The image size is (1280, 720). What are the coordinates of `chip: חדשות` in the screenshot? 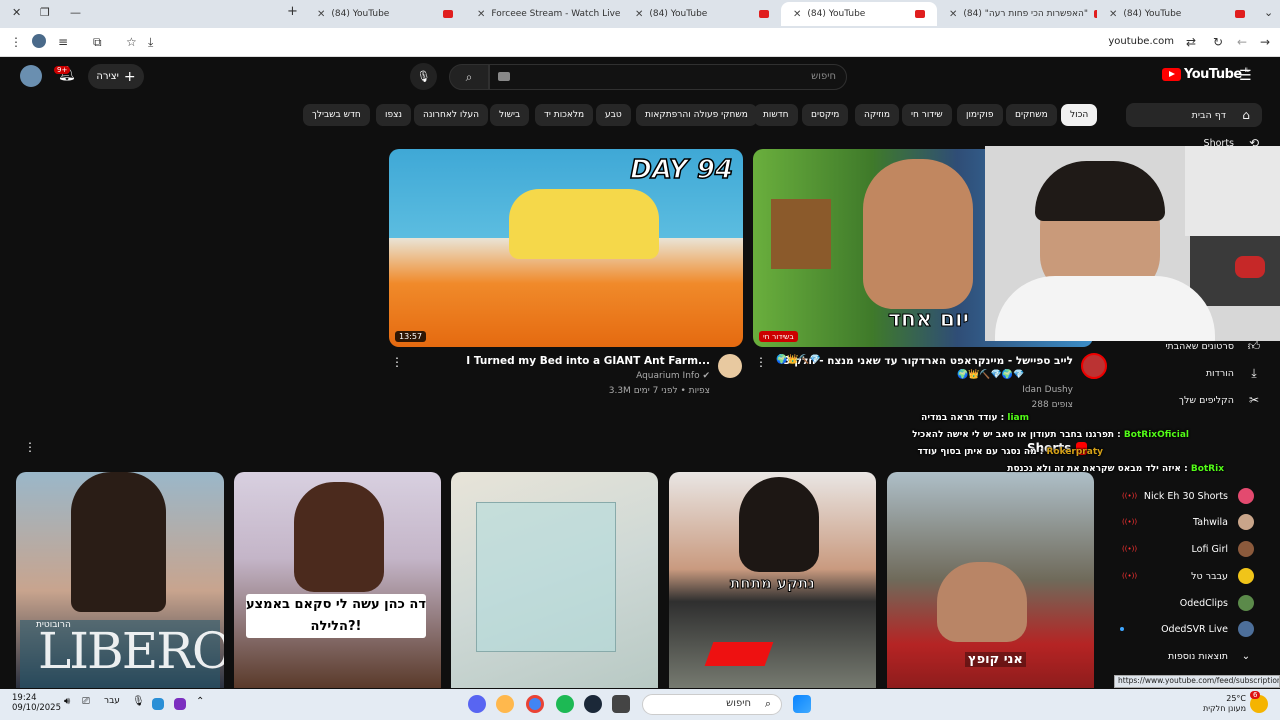 It's located at (776, 115).